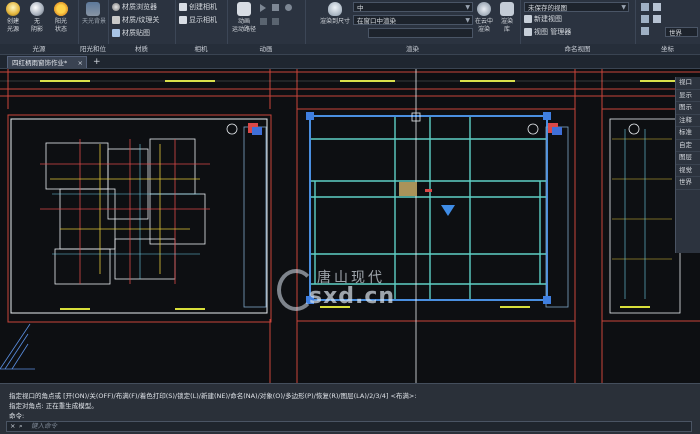 This screenshot has width=700, height=434. Describe the element at coordinates (53, 406) in the screenshot. I see `command-history-line: 指定对角点: 正在重生成模型。` at that location.